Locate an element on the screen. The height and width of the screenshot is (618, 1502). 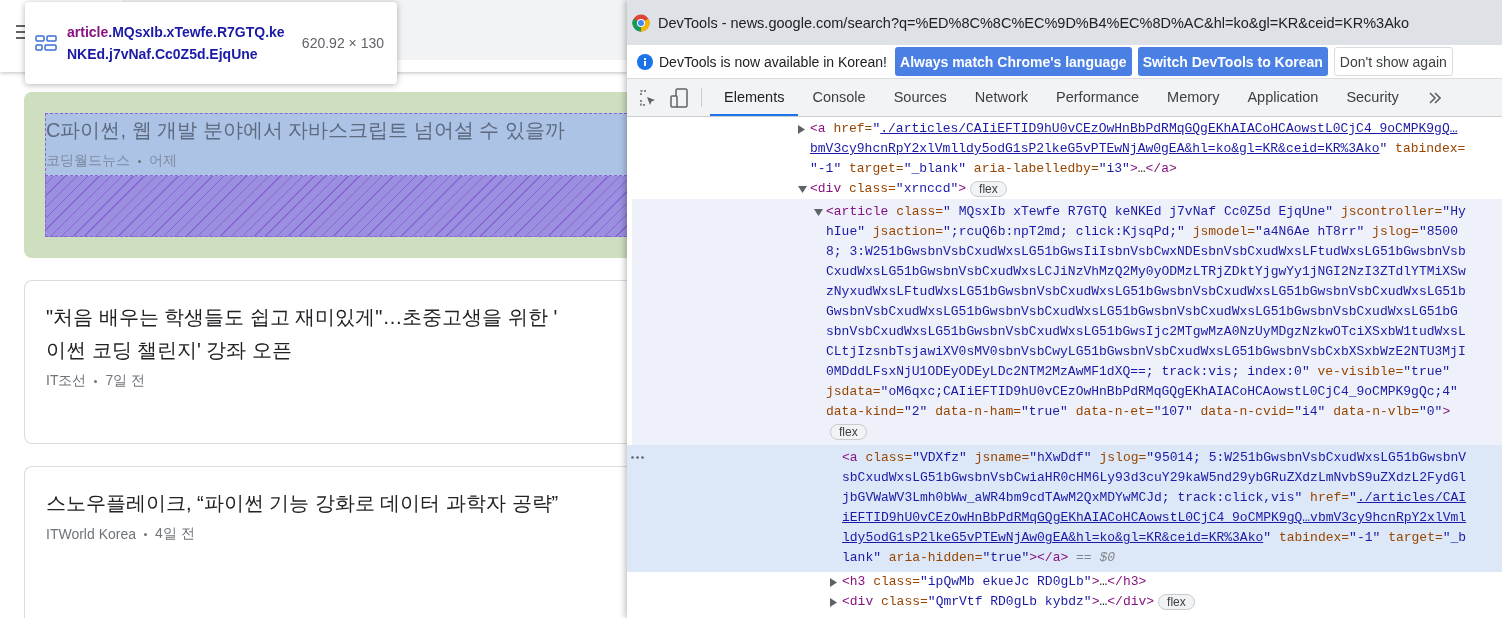
code-line: 0MDddLFsxNjU1ODEyODEyLDc2NTM2MzAwMF1dXQ==; track:vis; index:0" ve-visible="true" is located at coordinates (1138, 372).